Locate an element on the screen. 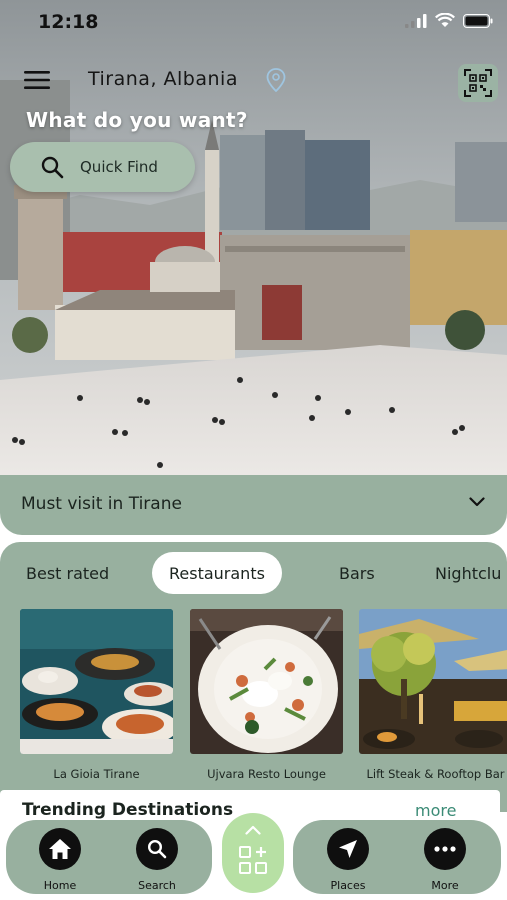 The width and height of the screenshot is (507, 900). quick-find-label: Quick Find is located at coordinates (119, 167).